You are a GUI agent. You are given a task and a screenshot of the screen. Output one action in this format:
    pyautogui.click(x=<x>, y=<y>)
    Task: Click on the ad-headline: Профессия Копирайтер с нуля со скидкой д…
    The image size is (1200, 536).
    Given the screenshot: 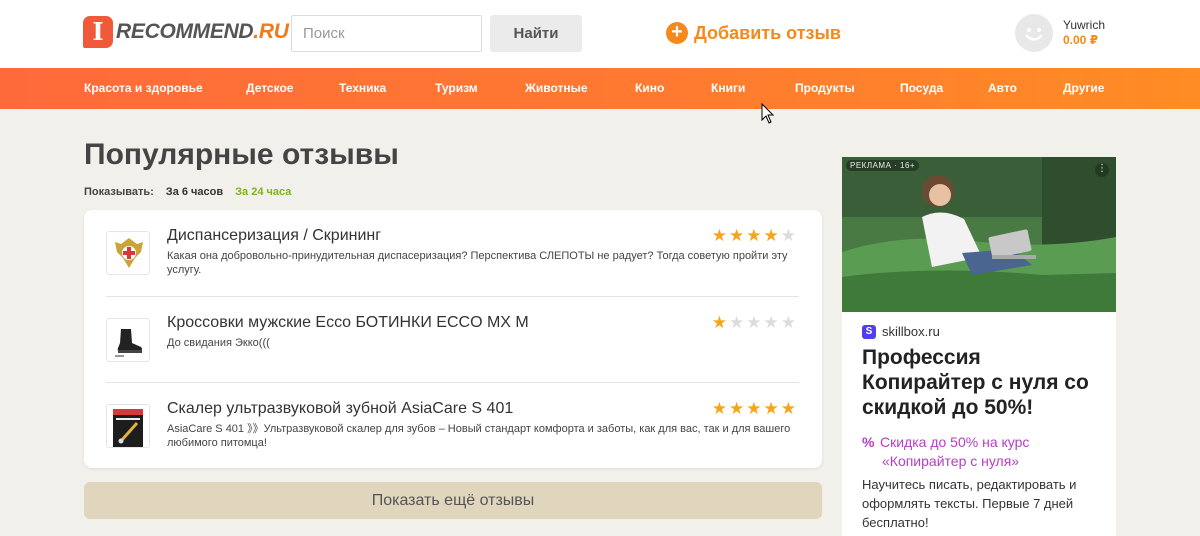 What is the action you would take?
    pyautogui.click(x=982, y=382)
    